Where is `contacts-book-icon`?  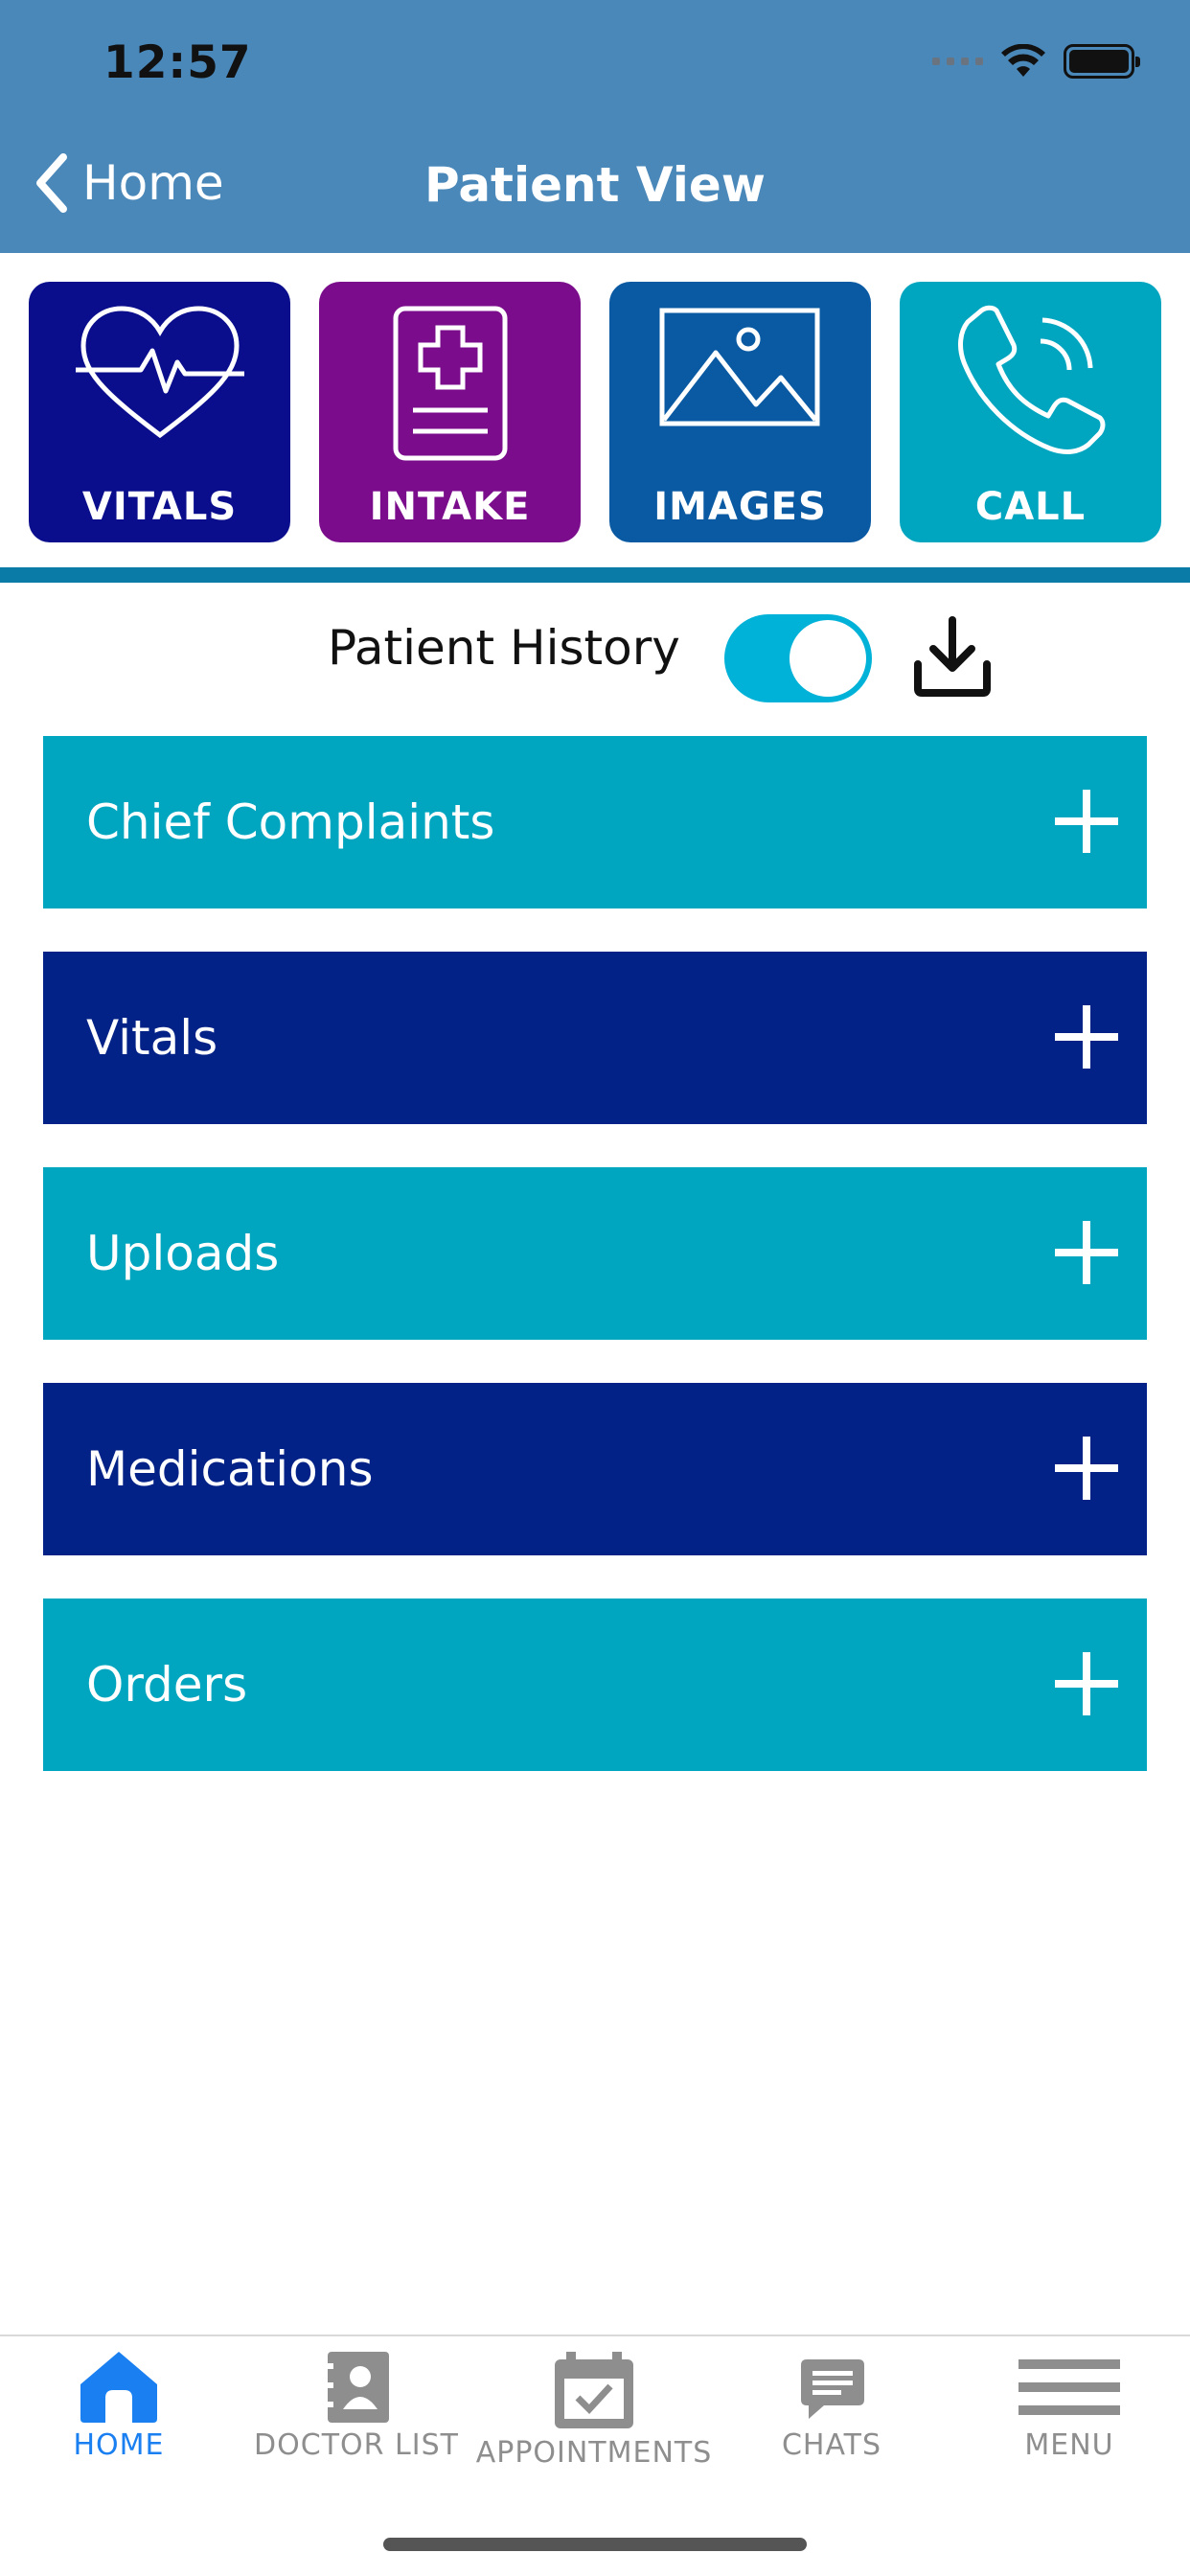 contacts-book-icon is located at coordinates (355, 2387).